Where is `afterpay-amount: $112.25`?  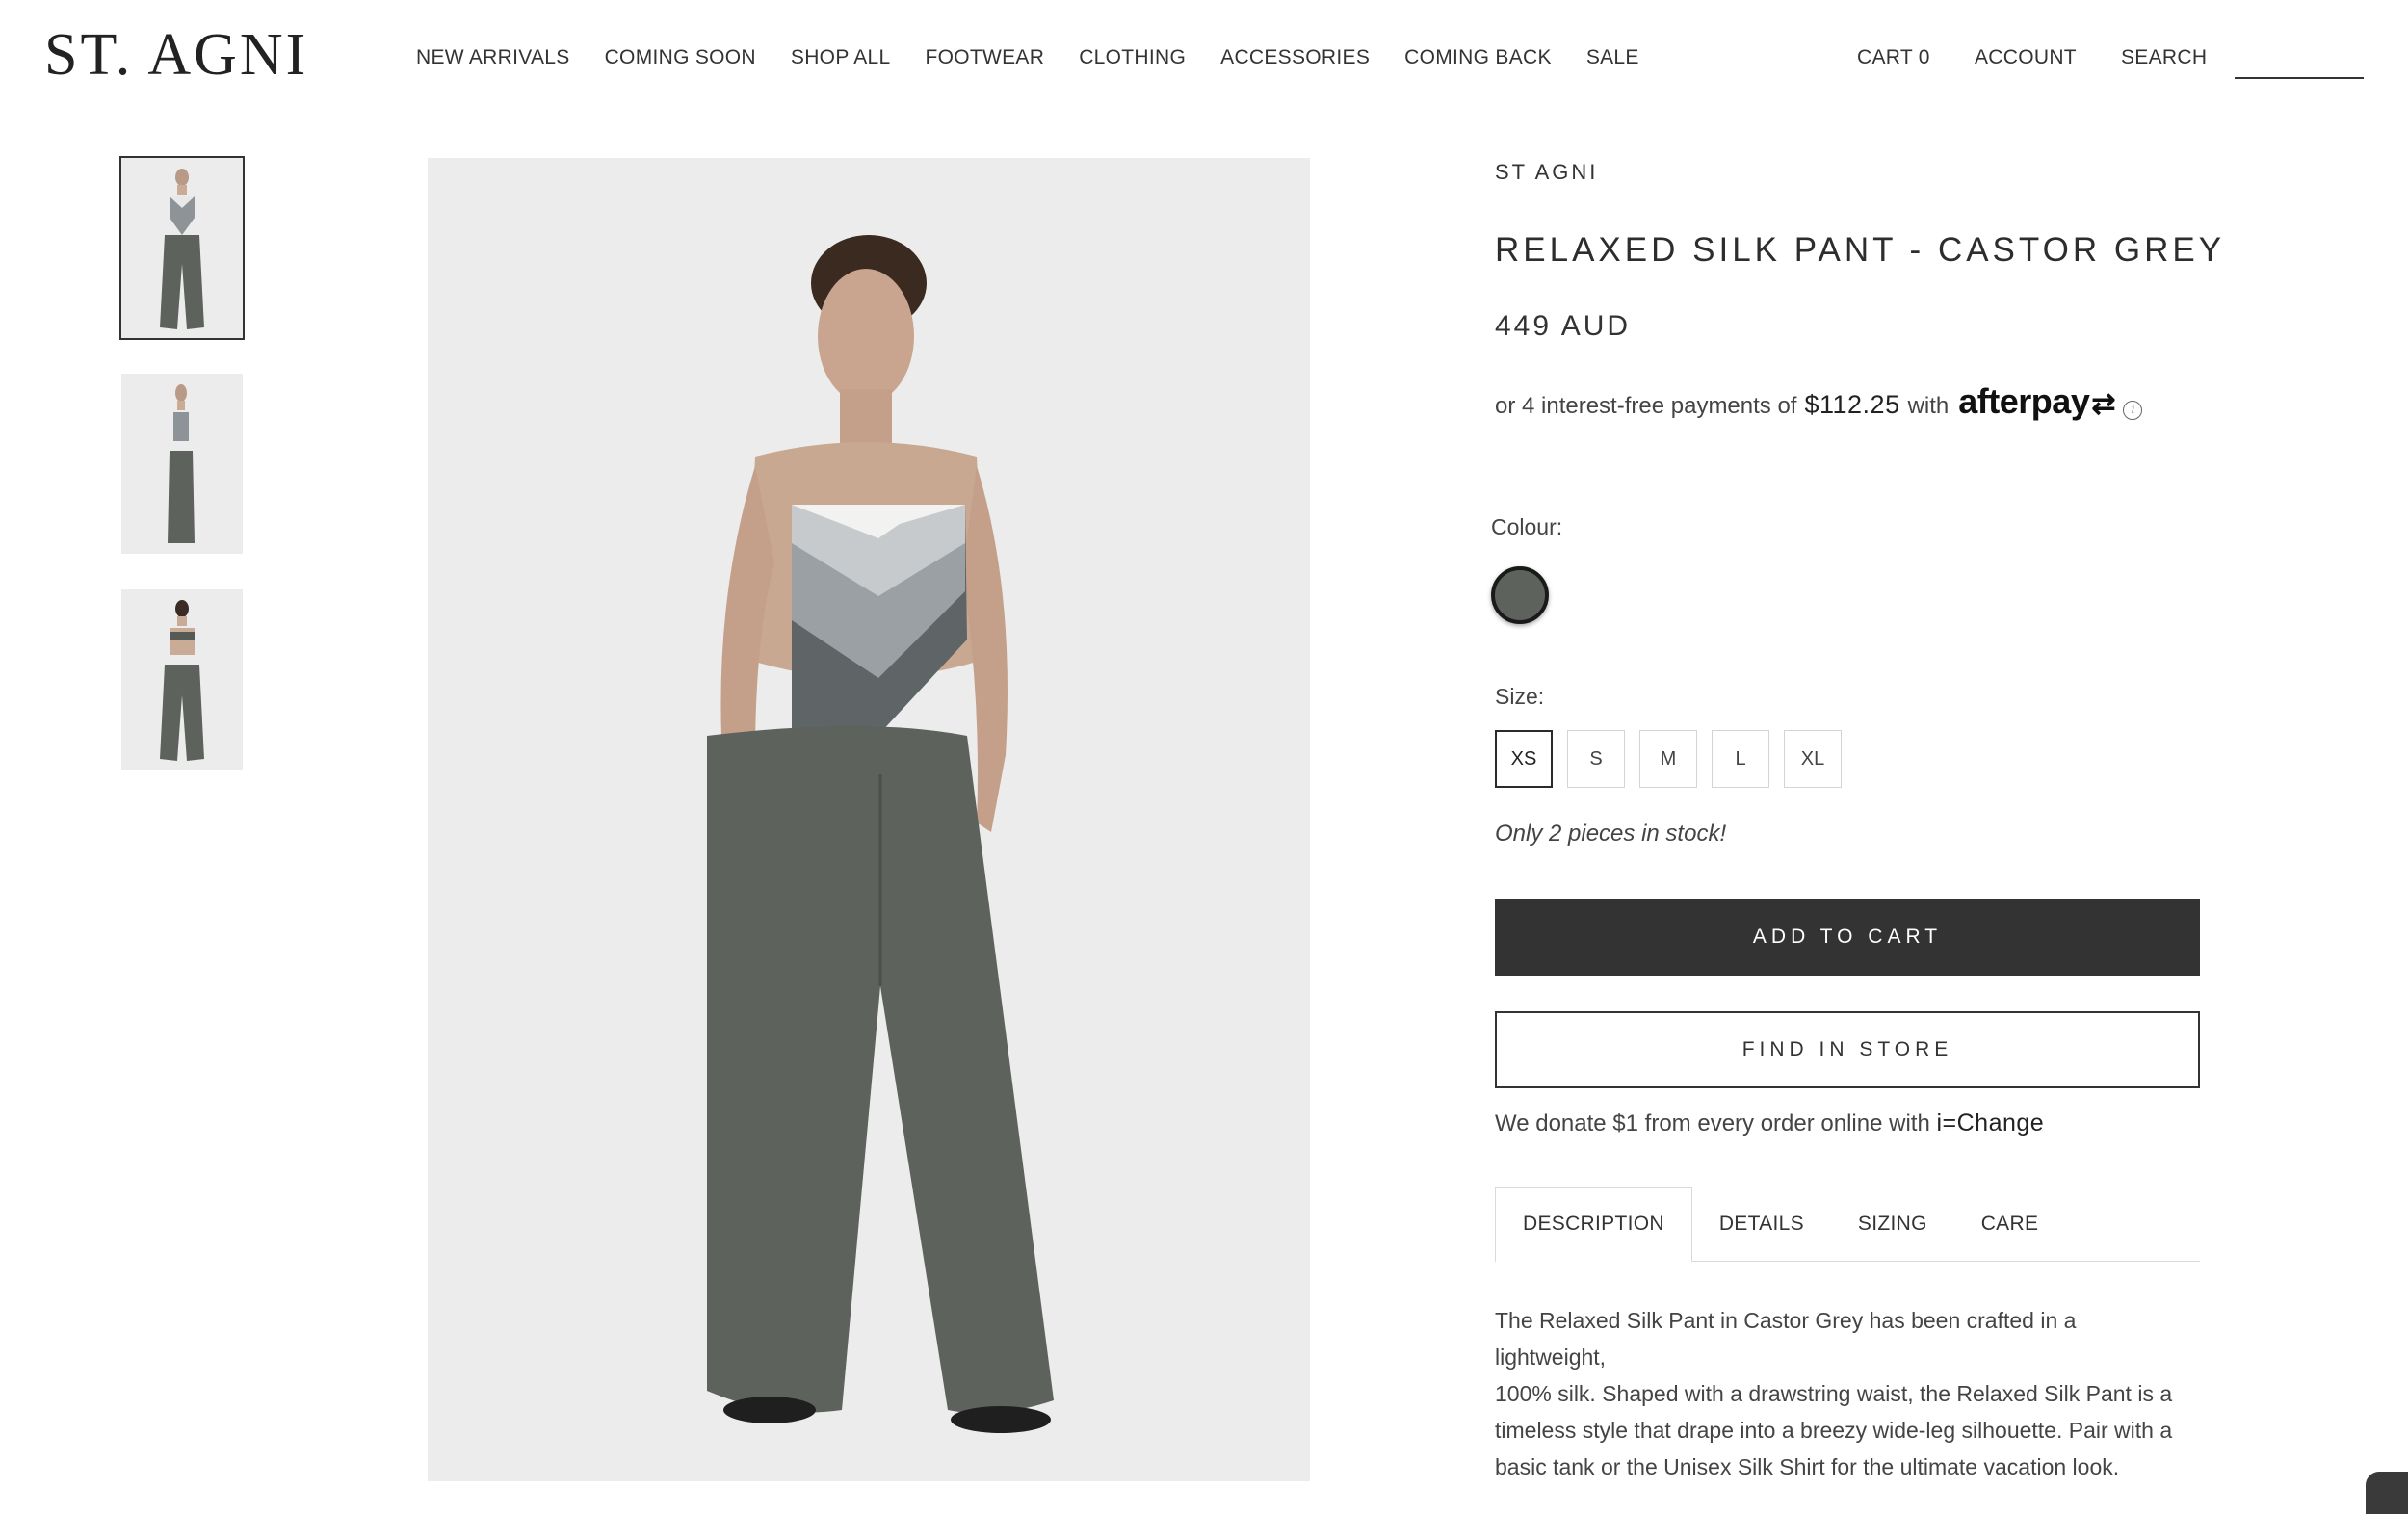 afterpay-amount: $112.25 is located at coordinates (1852, 404).